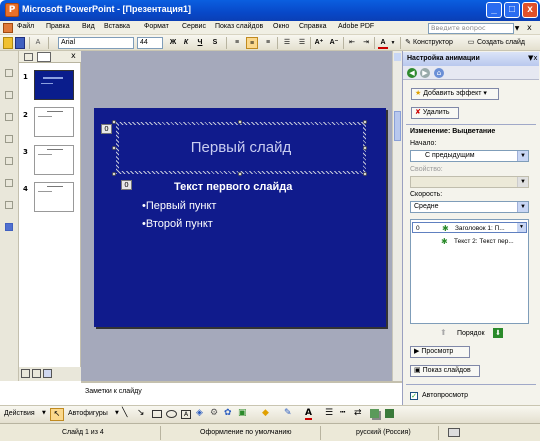 The width and height of the screenshot is (540, 441). Describe the element at coordinates (9, 227) in the screenshot. I see `show-formatting-icon` at that location.